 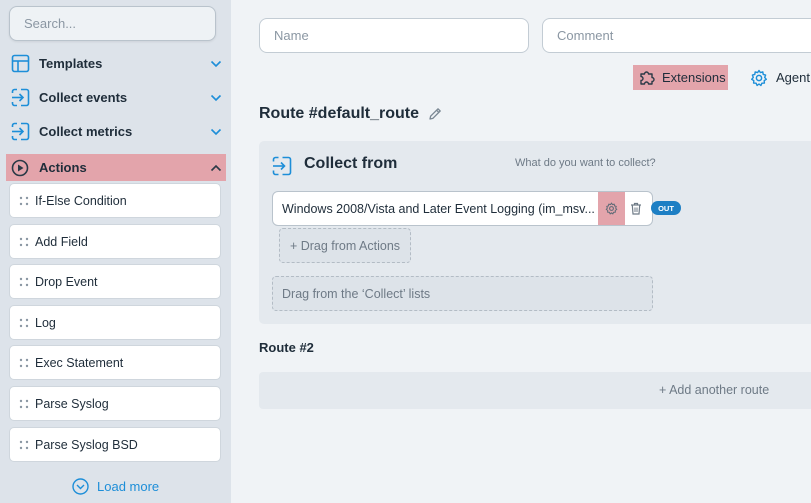 I want to click on drag-actions-label: + Drag from Actions, so click(x=345, y=245).